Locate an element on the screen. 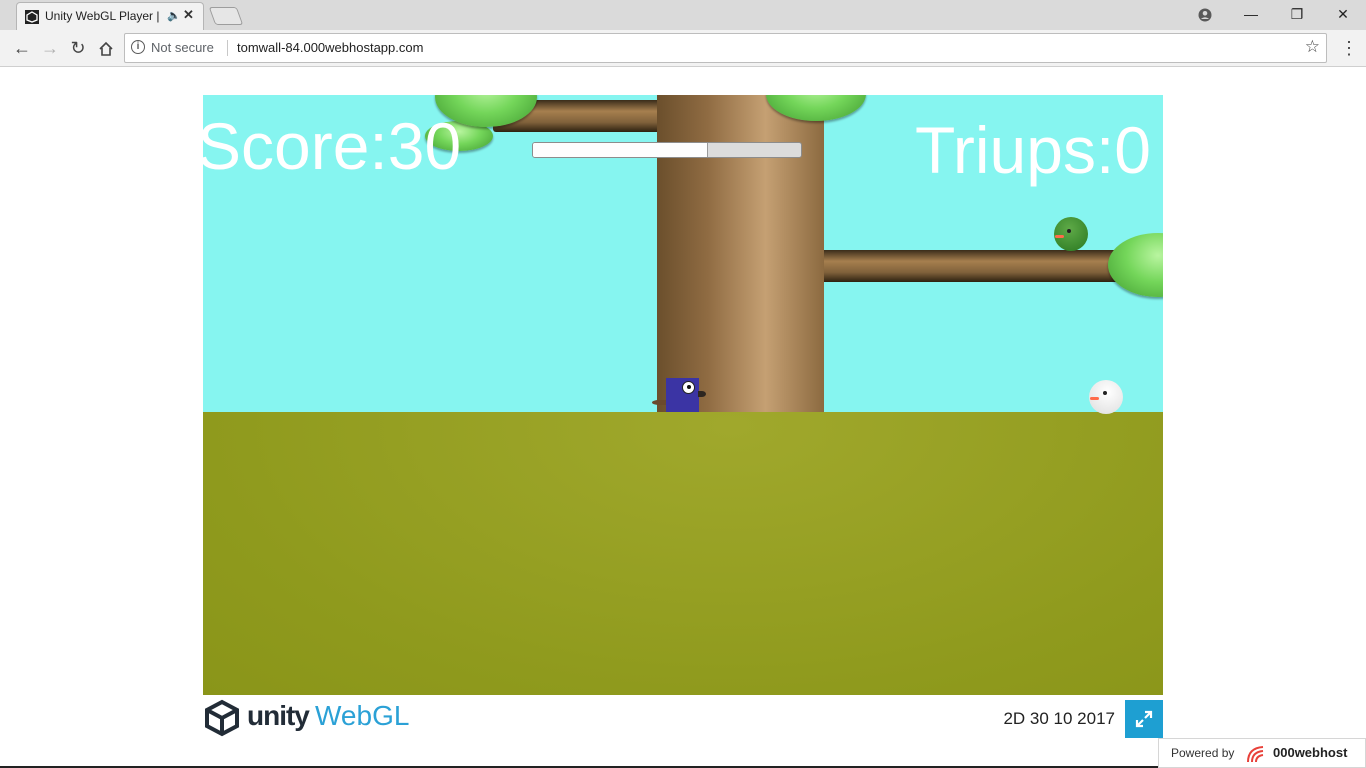 The image size is (1366, 768). forward-arrow-icon: → is located at coordinates (50, 48).